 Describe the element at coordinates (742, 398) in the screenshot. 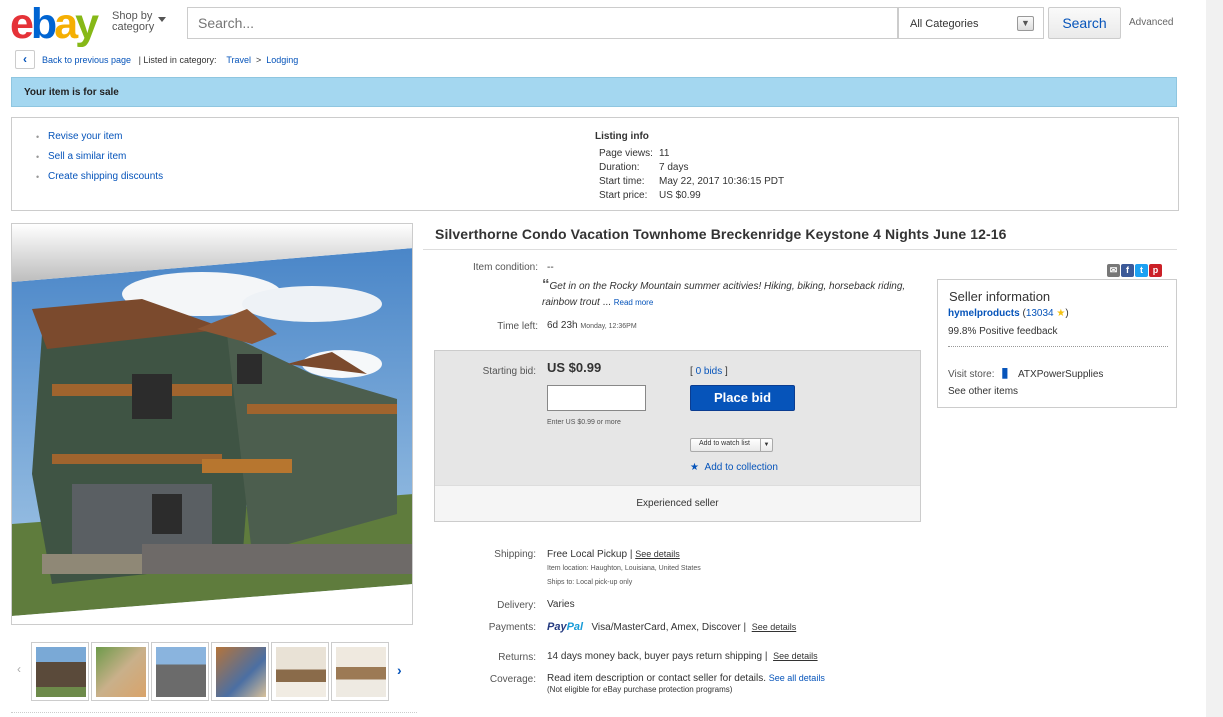

I see `place-bid-button: Place bid` at that location.